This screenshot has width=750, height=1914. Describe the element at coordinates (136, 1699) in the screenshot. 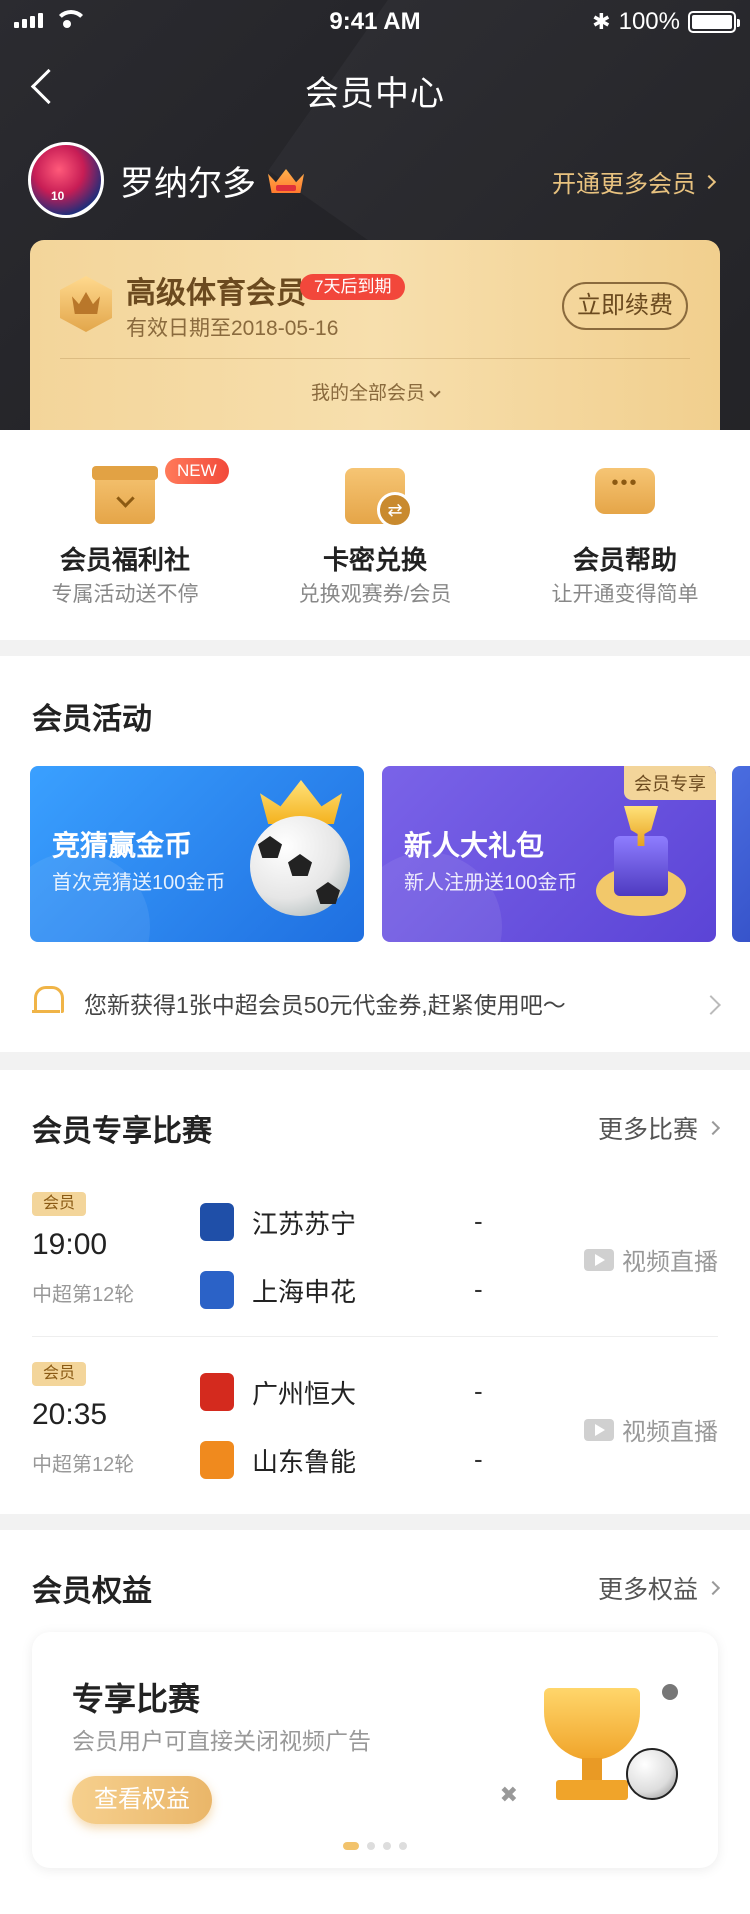

I see `benefit-title: 专享比赛` at that location.